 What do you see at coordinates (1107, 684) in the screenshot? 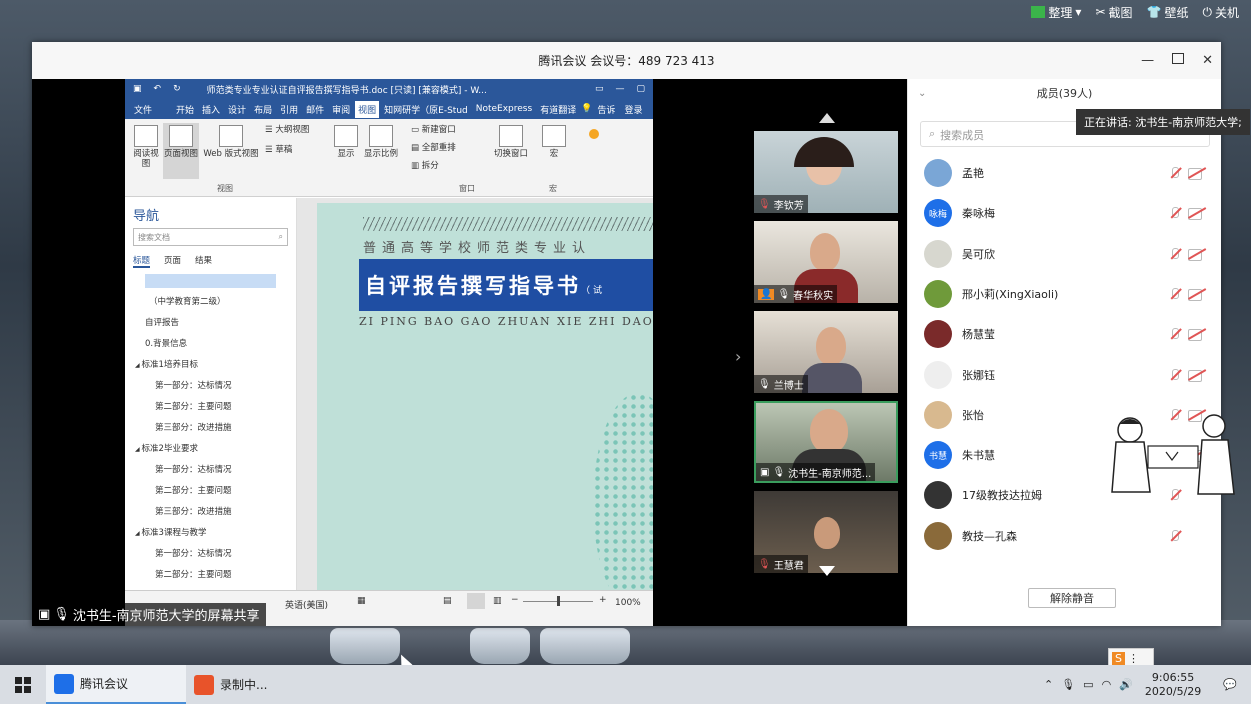
I see `wifi-icon: ◠` at bounding box center [1107, 684].